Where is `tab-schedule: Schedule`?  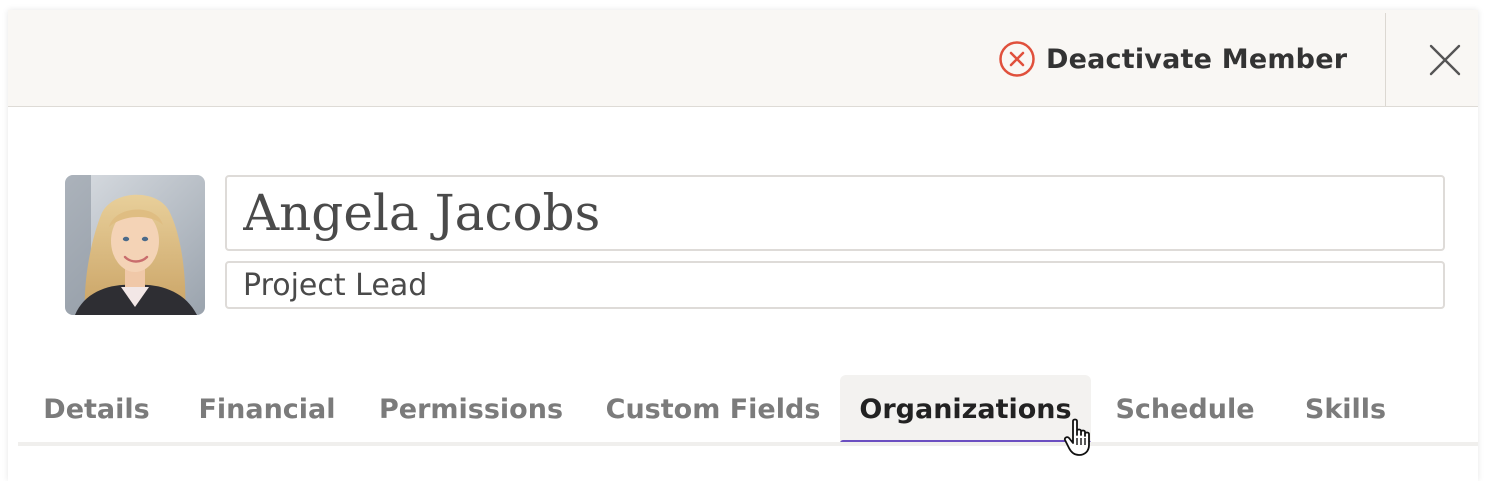 tab-schedule: Schedule is located at coordinates (1185, 409).